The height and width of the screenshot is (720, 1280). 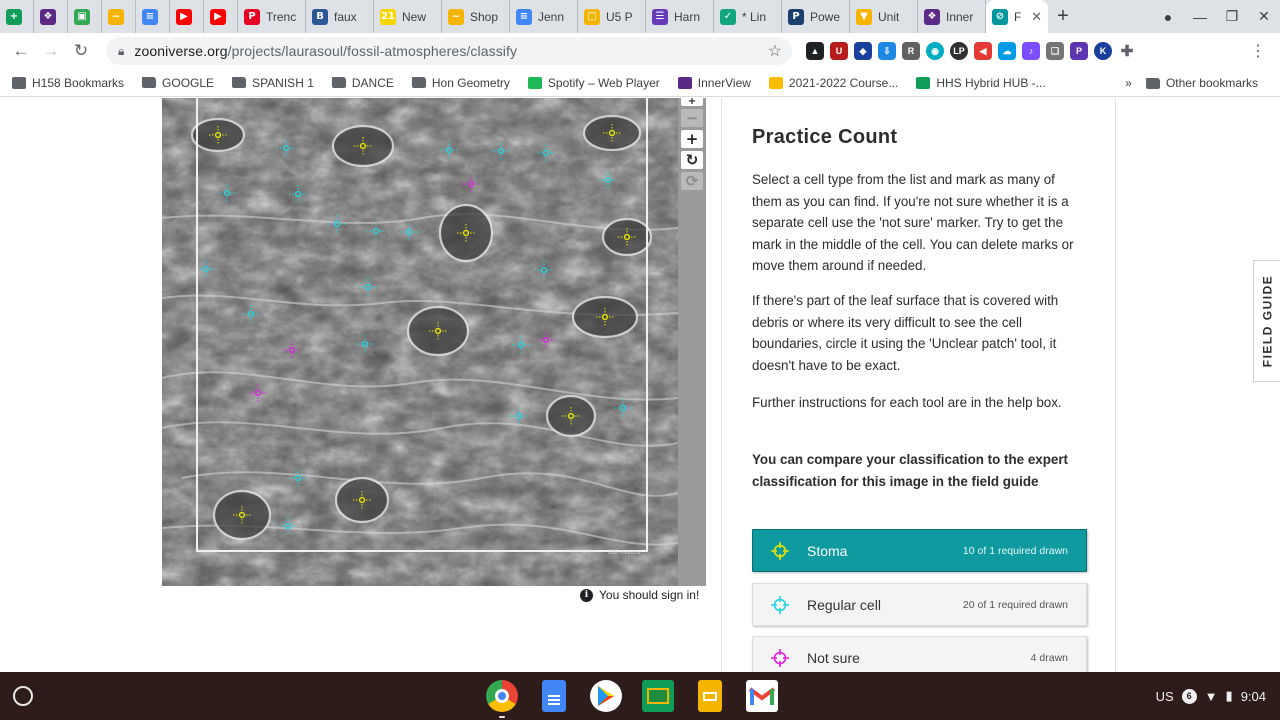 What do you see at coordinates (687, 16) in the screenshot?
I see `tab-title: Harn` at bounding box center [687, 16].